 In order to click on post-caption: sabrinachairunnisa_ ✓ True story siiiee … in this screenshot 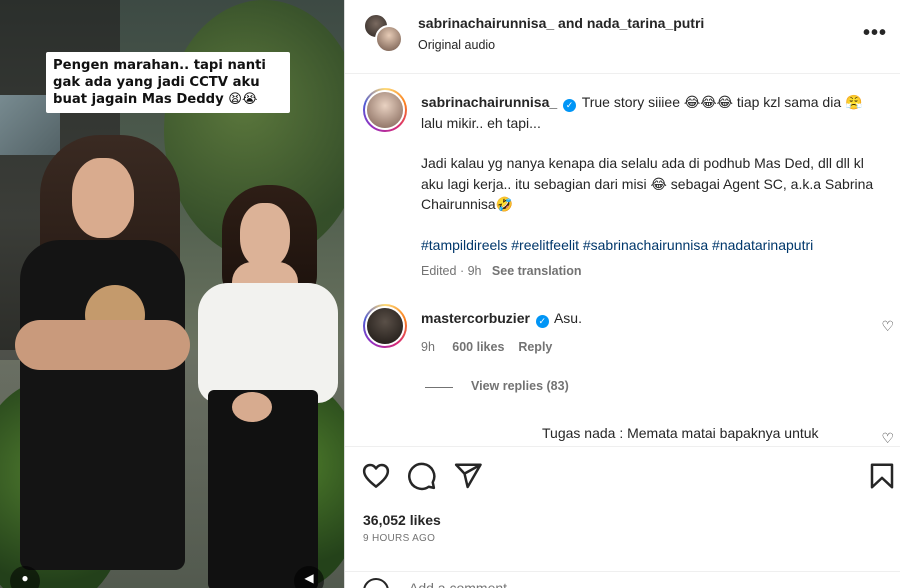, I will do `click(651, 173)`.